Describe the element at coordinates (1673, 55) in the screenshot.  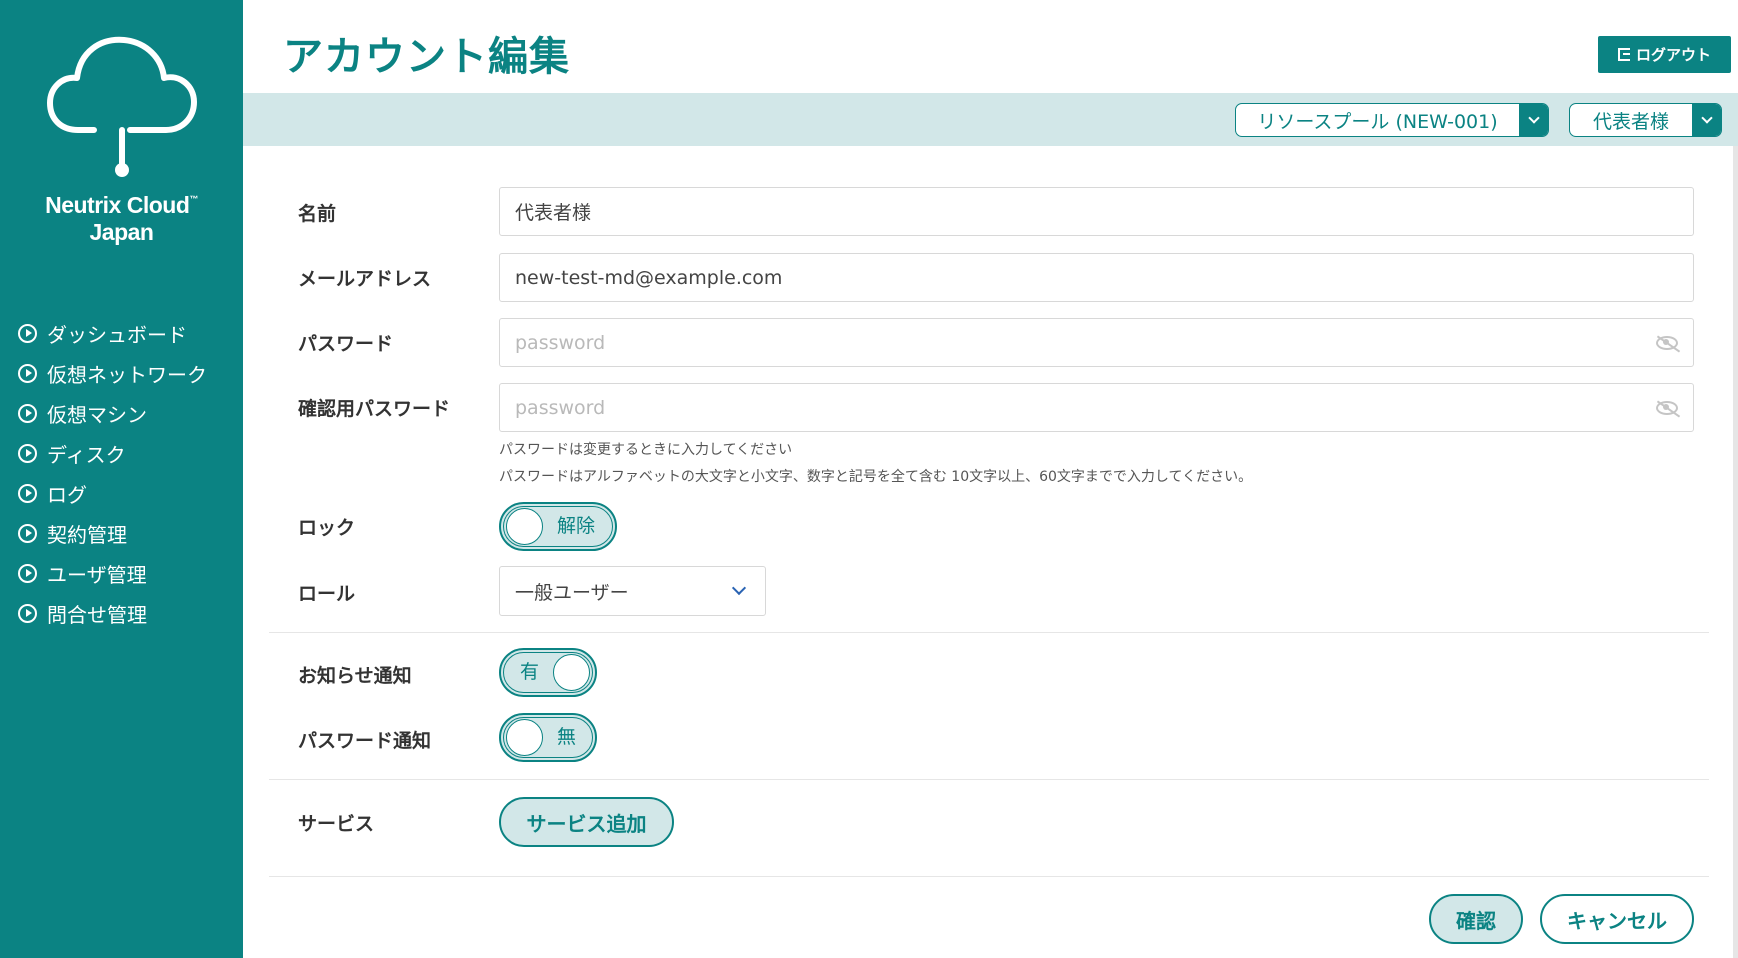
I see `logout-label: ログアウト` at that location.